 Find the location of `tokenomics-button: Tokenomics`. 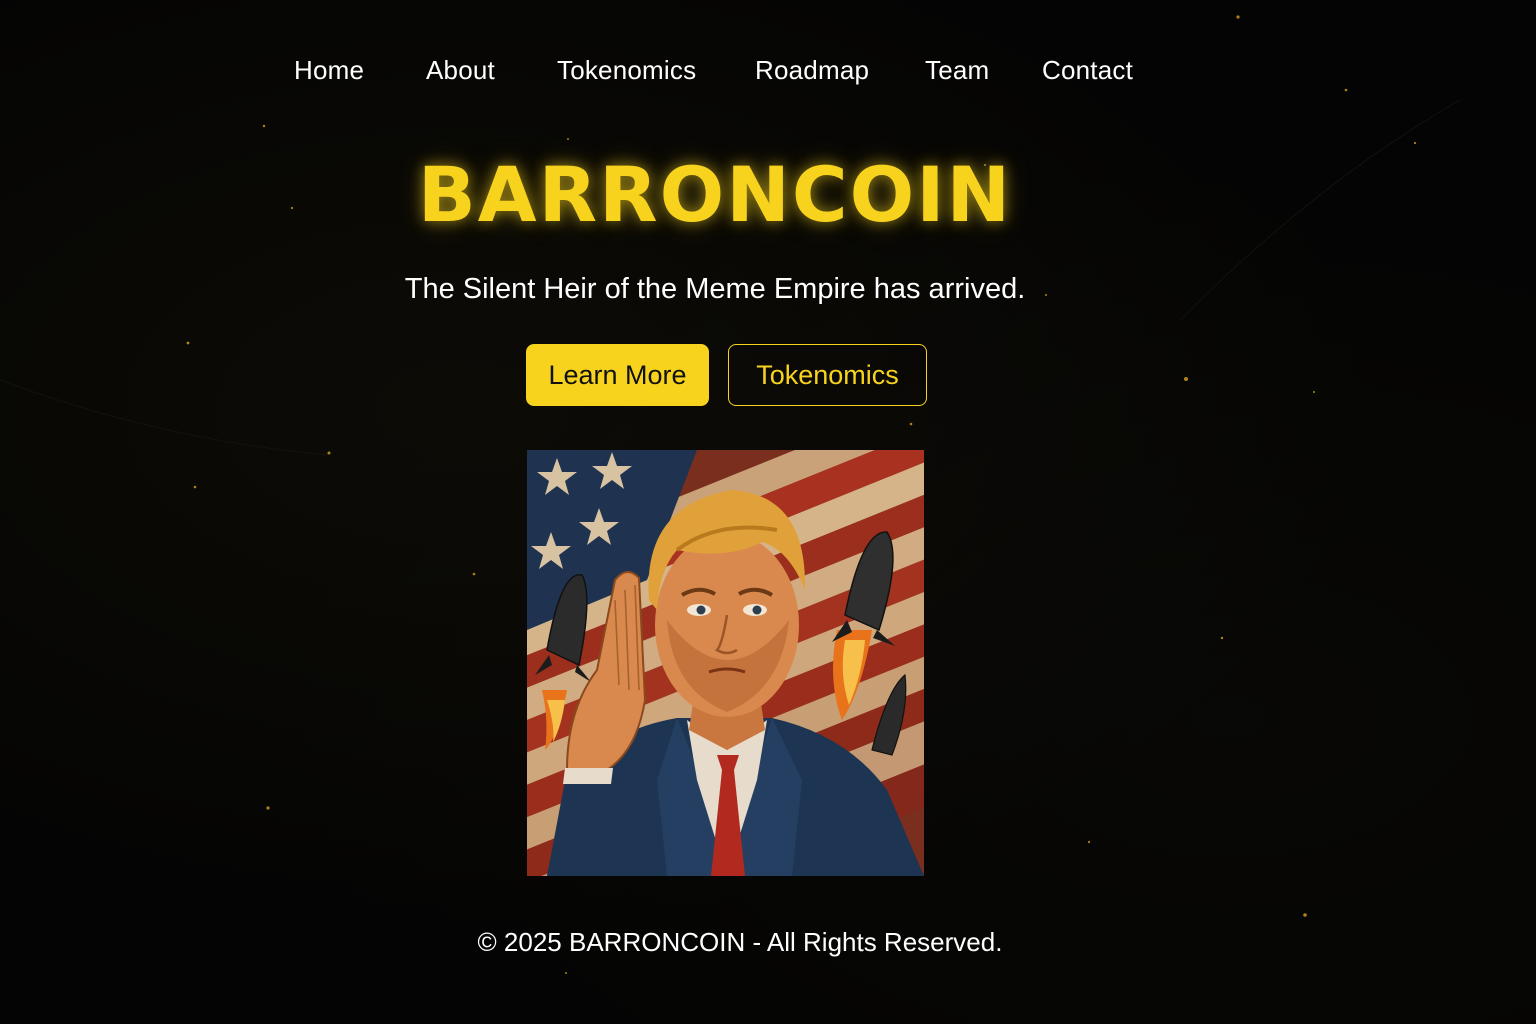

tokenomics-button: Tokenomics is located at coordinates (827, 375).